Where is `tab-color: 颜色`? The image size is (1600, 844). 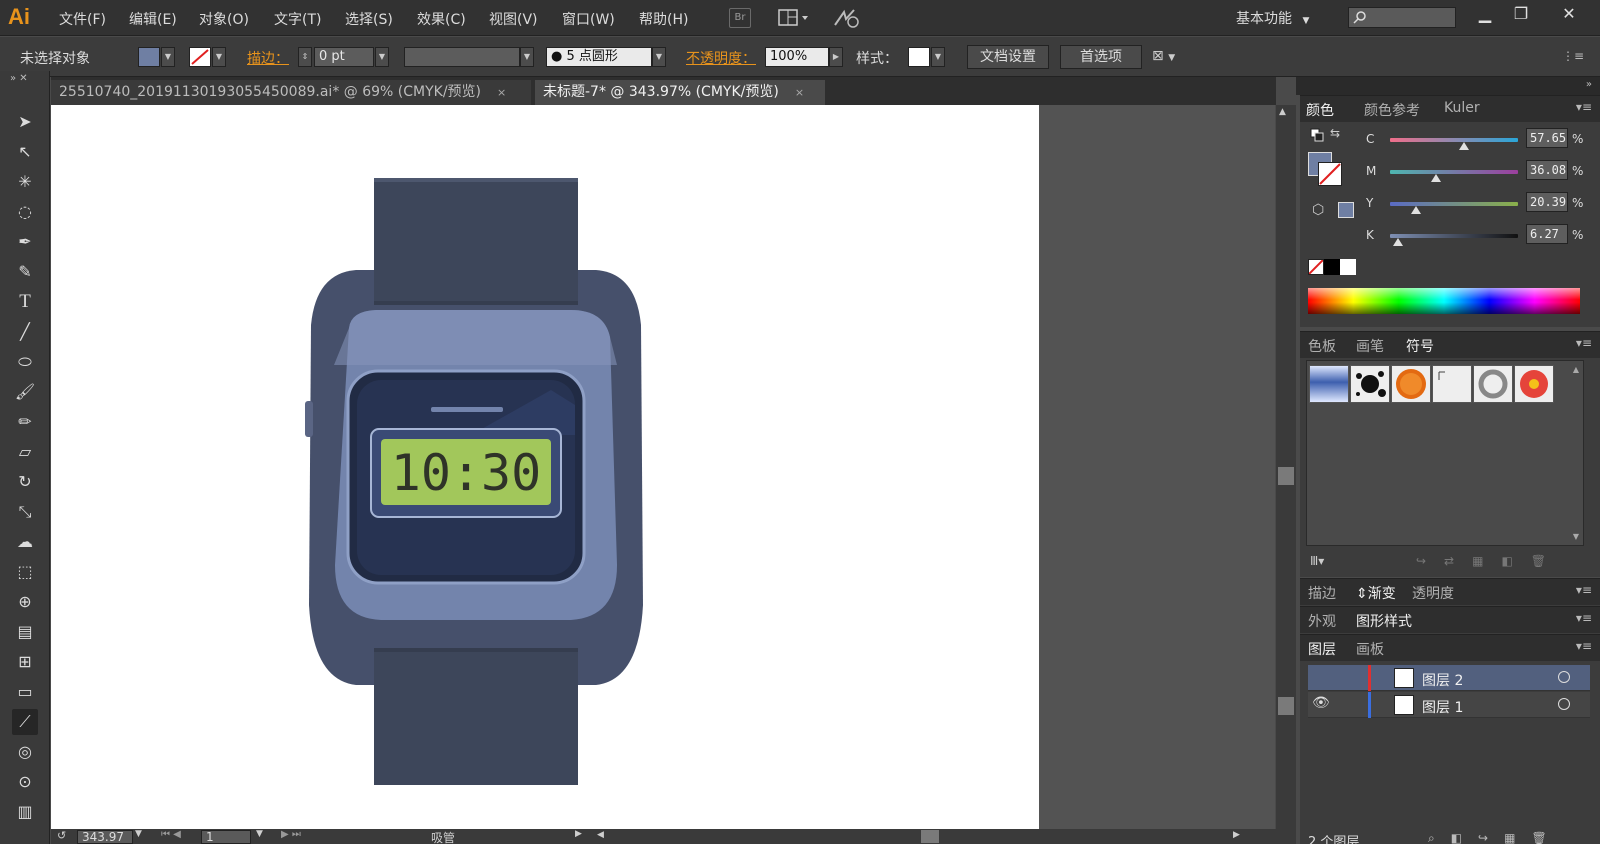 tab-color: 颜色 is located at coordinates (1320, 110).